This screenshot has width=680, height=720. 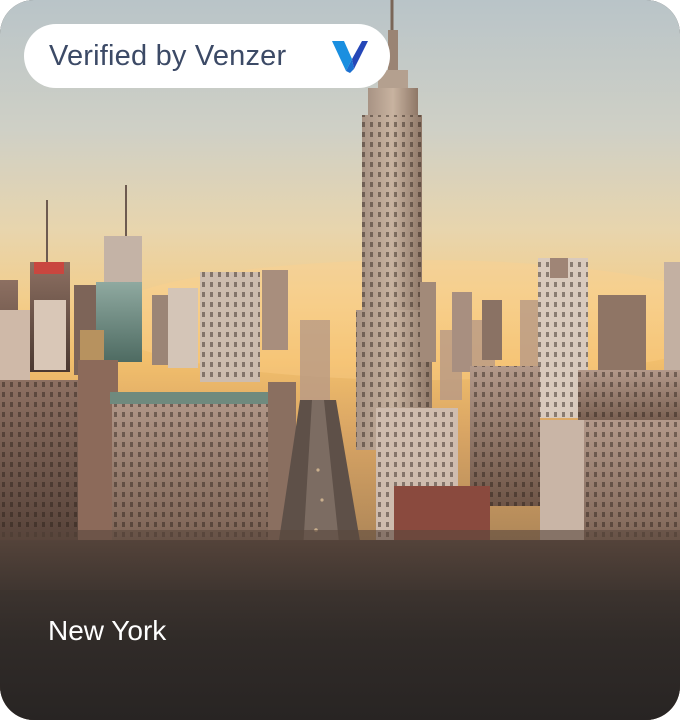 I want to click on verified-badge: Verified by Venzer, so click(x=207, y=56).